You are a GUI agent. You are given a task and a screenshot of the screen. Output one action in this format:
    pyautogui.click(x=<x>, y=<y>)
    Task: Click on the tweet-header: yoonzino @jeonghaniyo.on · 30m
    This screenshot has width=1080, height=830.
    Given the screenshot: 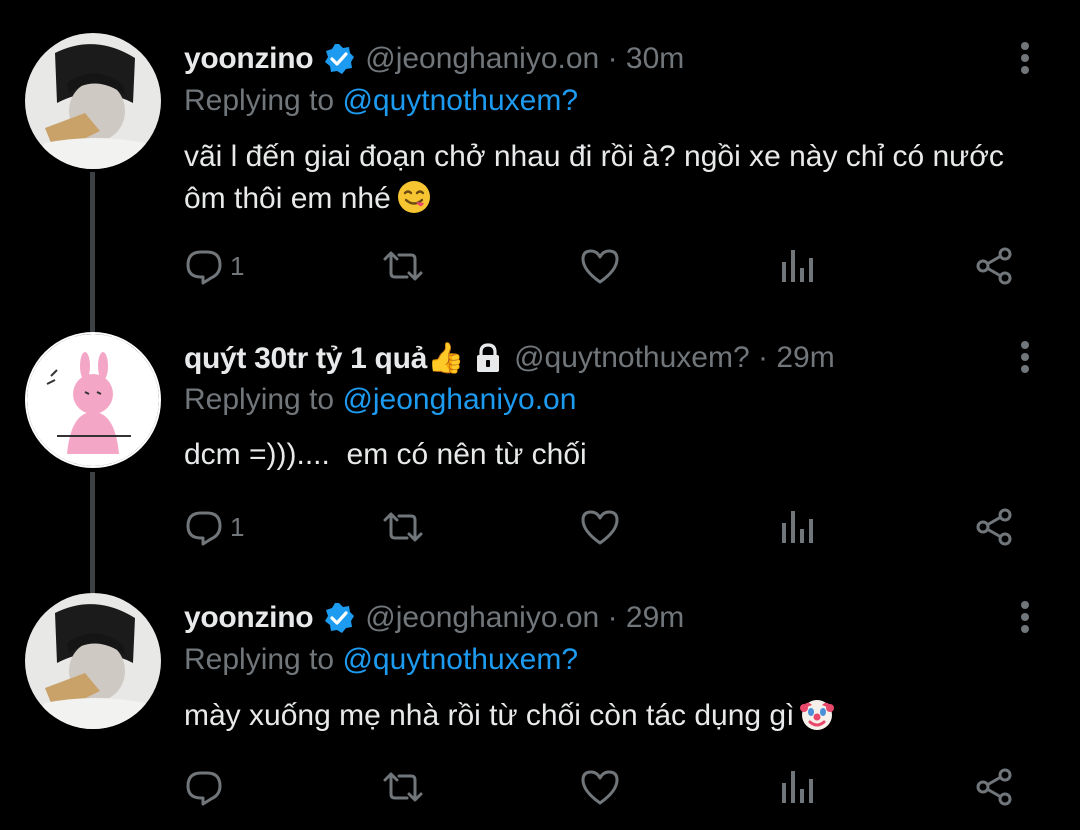 What is the action you would take?
    pyautogui.click(x=434, y=59)
    